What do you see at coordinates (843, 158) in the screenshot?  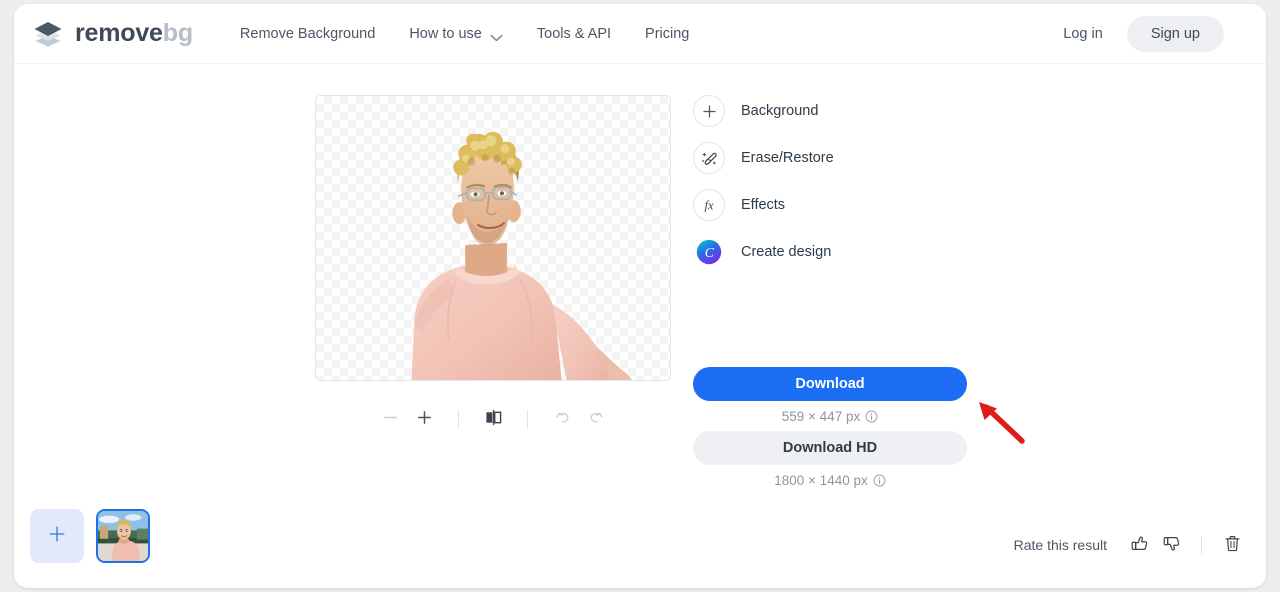 I see `tool-erase-restore: Erase/Restore` at bounding box center [843, 158].